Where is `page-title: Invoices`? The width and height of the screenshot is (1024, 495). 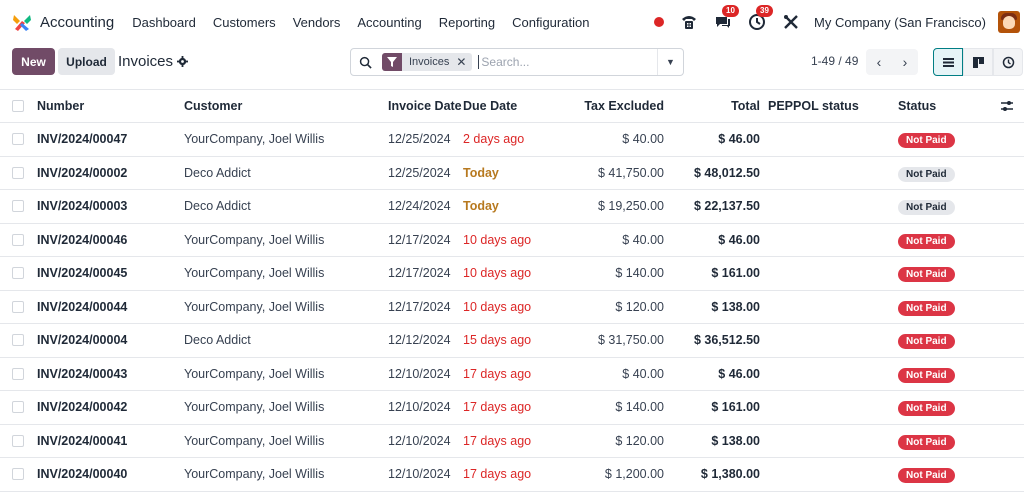
page-title: Invoices is located at coordinates (146, 61).